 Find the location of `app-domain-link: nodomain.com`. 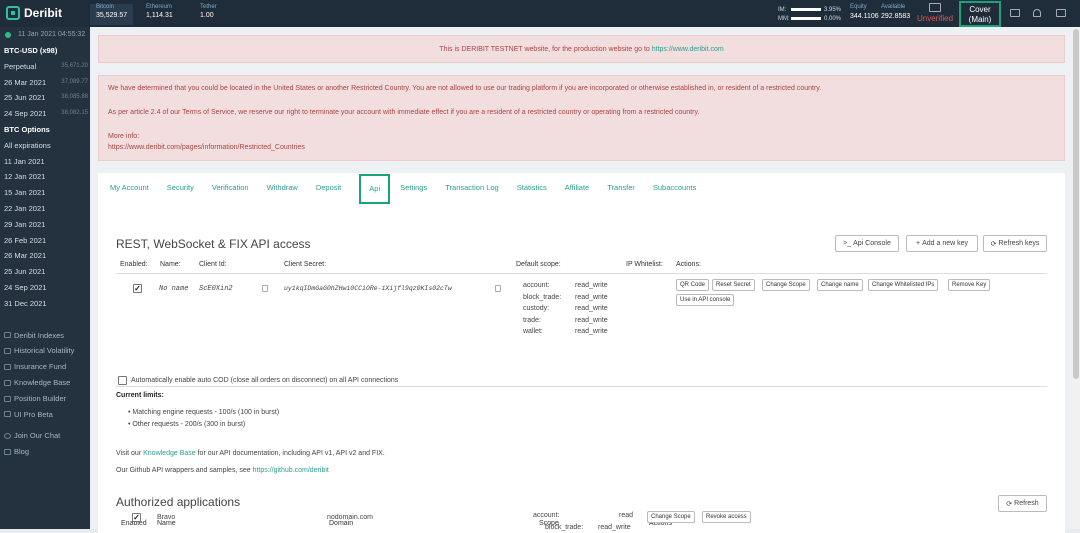

app-domain-link: nodomain.com is located at coordinates (350, 517).